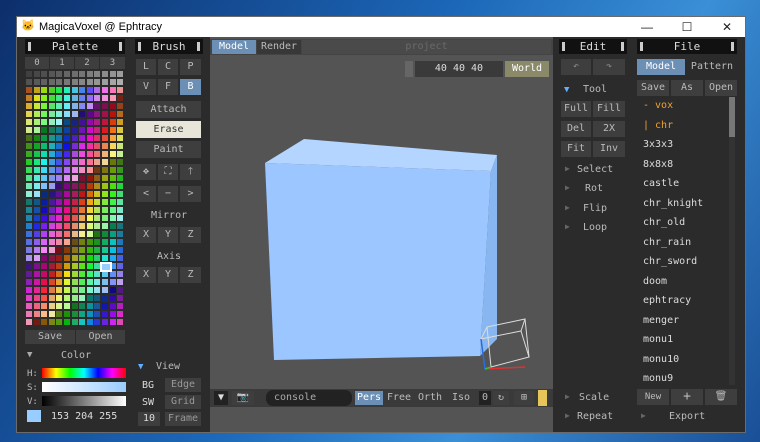 The image size is (760, 442). What do you see at coordinates (524, 398) in the screenshot?
I see `grid-view-icon: ⊞` at bounding box center [524, 398].